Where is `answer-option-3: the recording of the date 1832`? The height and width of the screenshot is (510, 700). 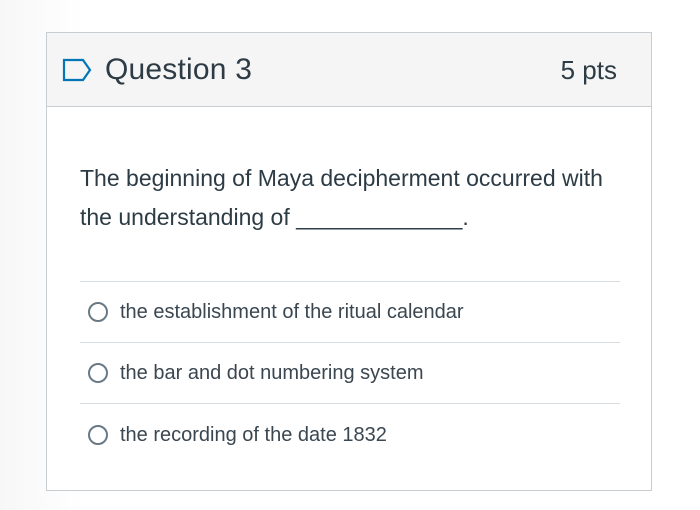
answer-option-3: the recording of the date 1832 is located at coordinates (350, 434).